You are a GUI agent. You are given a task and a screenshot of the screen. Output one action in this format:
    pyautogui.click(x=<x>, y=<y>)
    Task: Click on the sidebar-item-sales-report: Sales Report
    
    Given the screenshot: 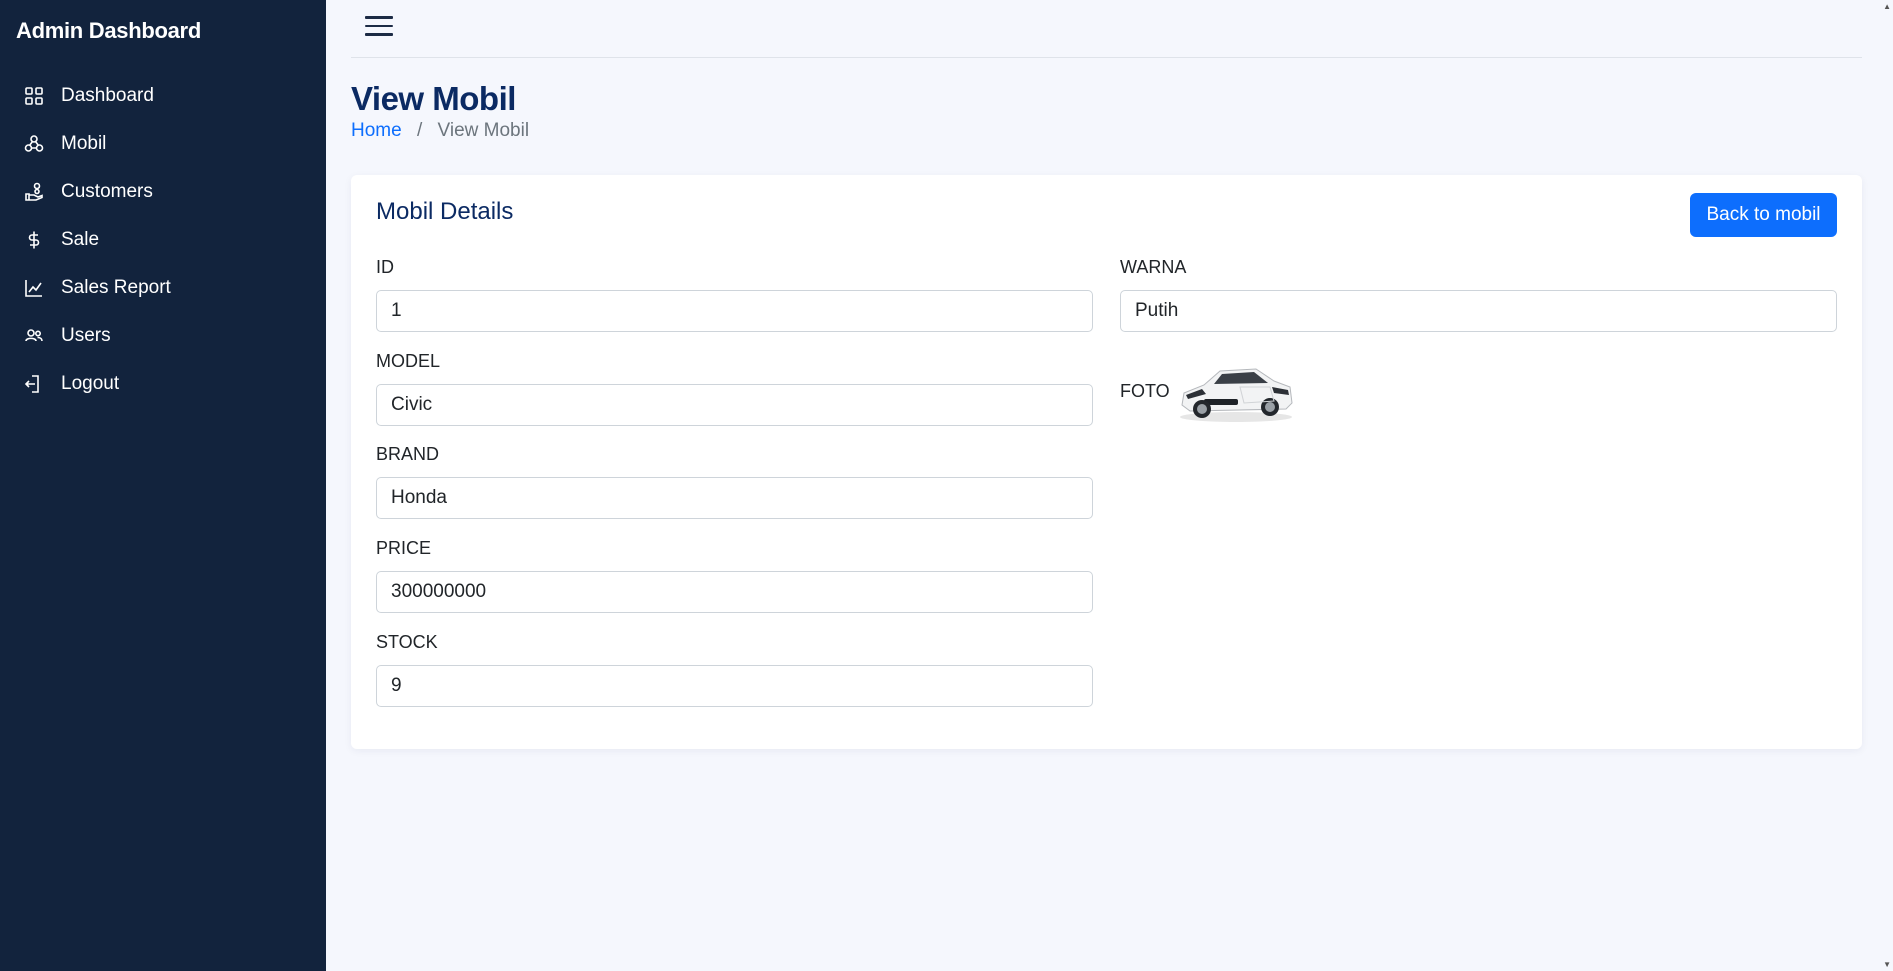 What is the action you would take?
    pyautogui.click(x=163, y=288)
    